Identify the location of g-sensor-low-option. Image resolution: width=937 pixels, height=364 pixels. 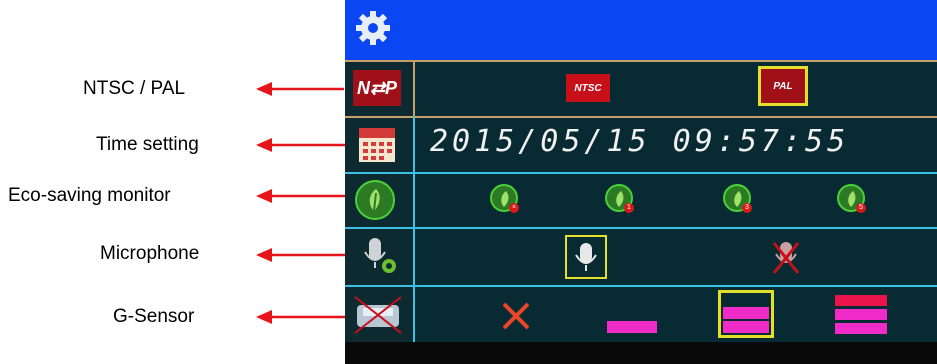
(632, 327).